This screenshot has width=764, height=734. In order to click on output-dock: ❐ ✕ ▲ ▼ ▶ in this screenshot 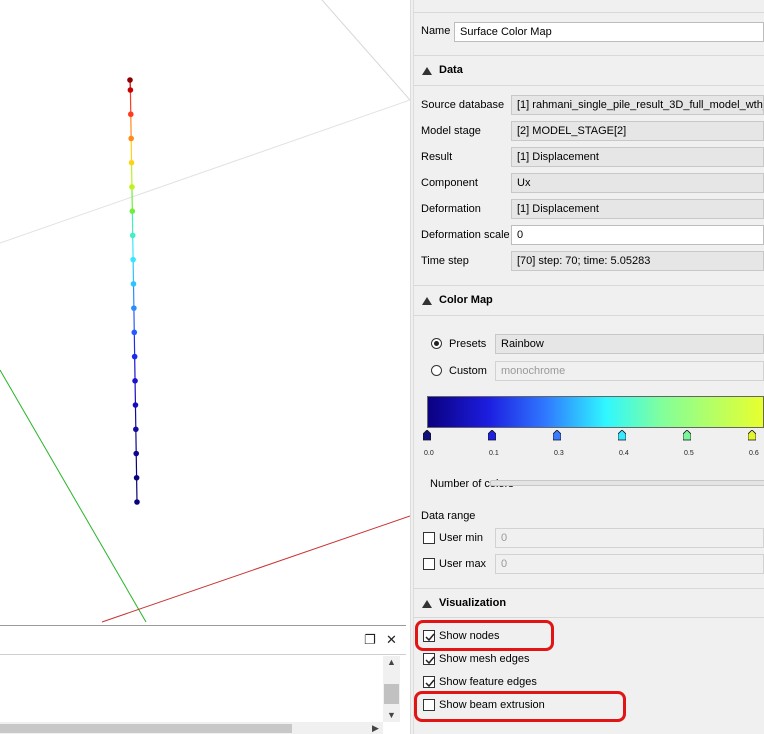, I will do `click(203, 679)`.